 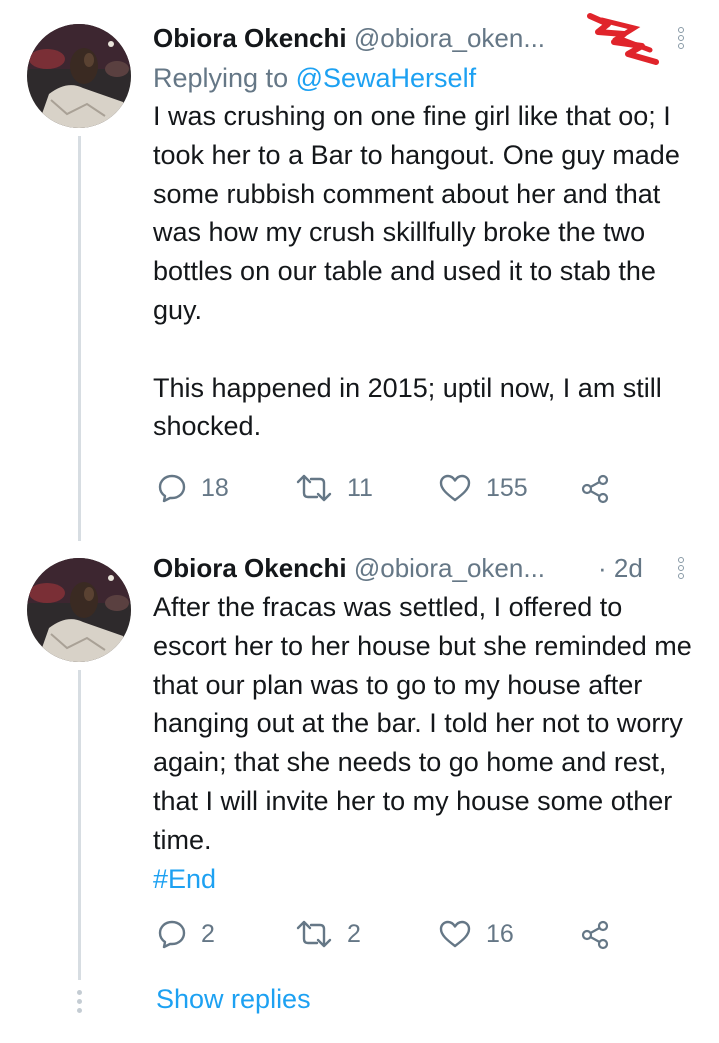 What do you see at coordinates (354, 933) in the screenshot?
I see `retweet-count: 2` at bounding box center [354, 933].